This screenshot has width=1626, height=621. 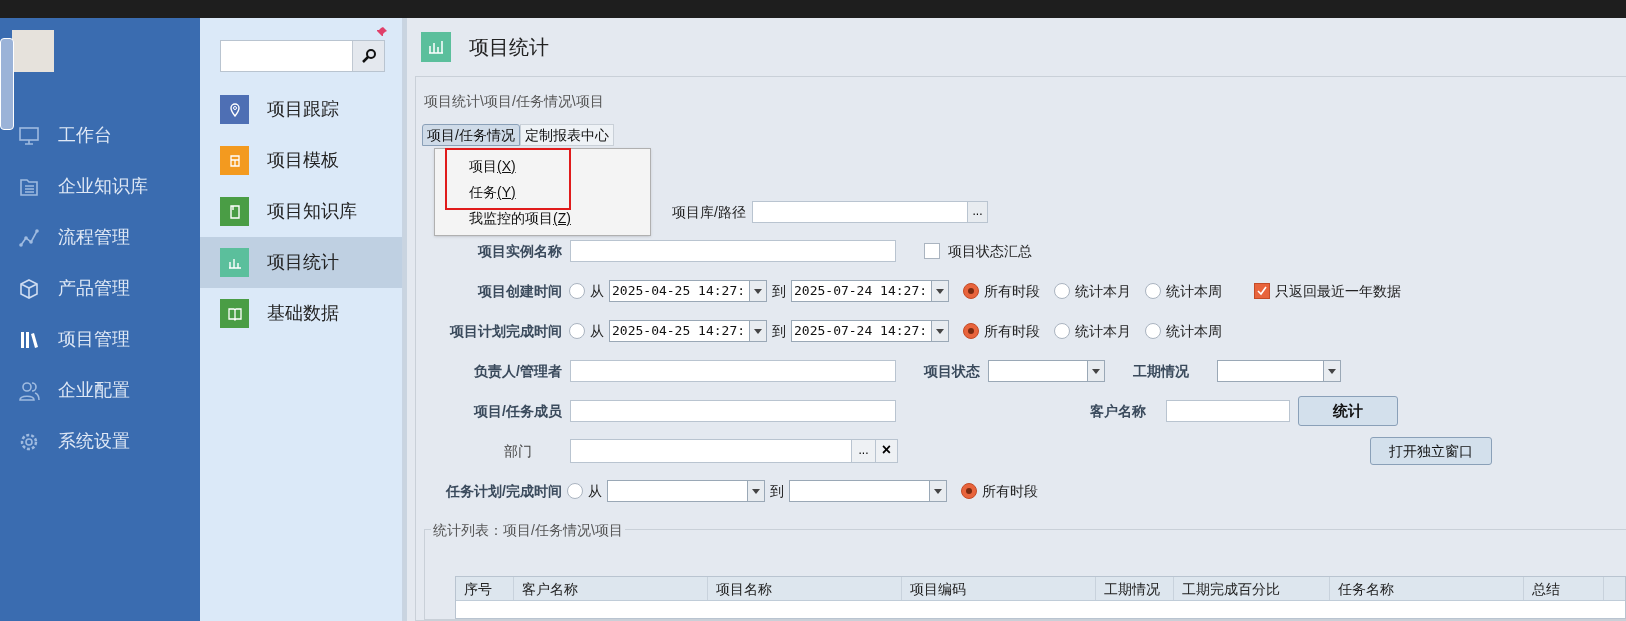 I want to click on tab: 项目/任务情况, so click(x=471, y=135).